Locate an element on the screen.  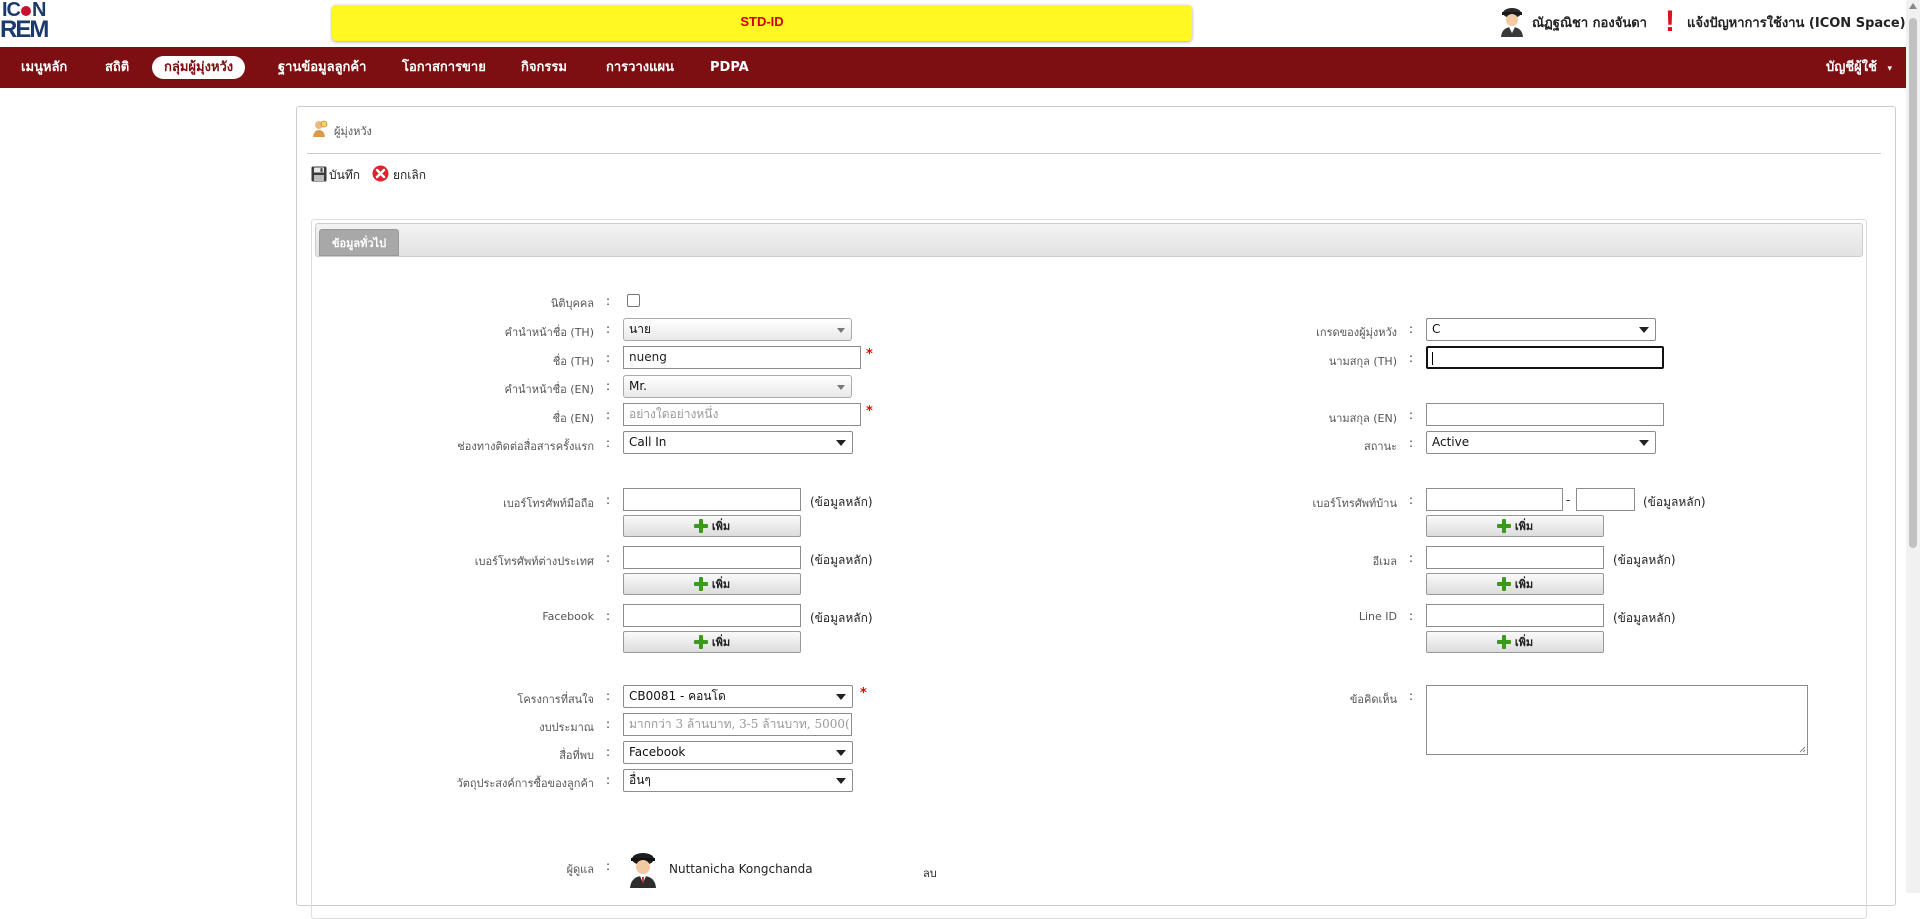
cancel-button: ยกเลิก is located at coordinates (399, 175).